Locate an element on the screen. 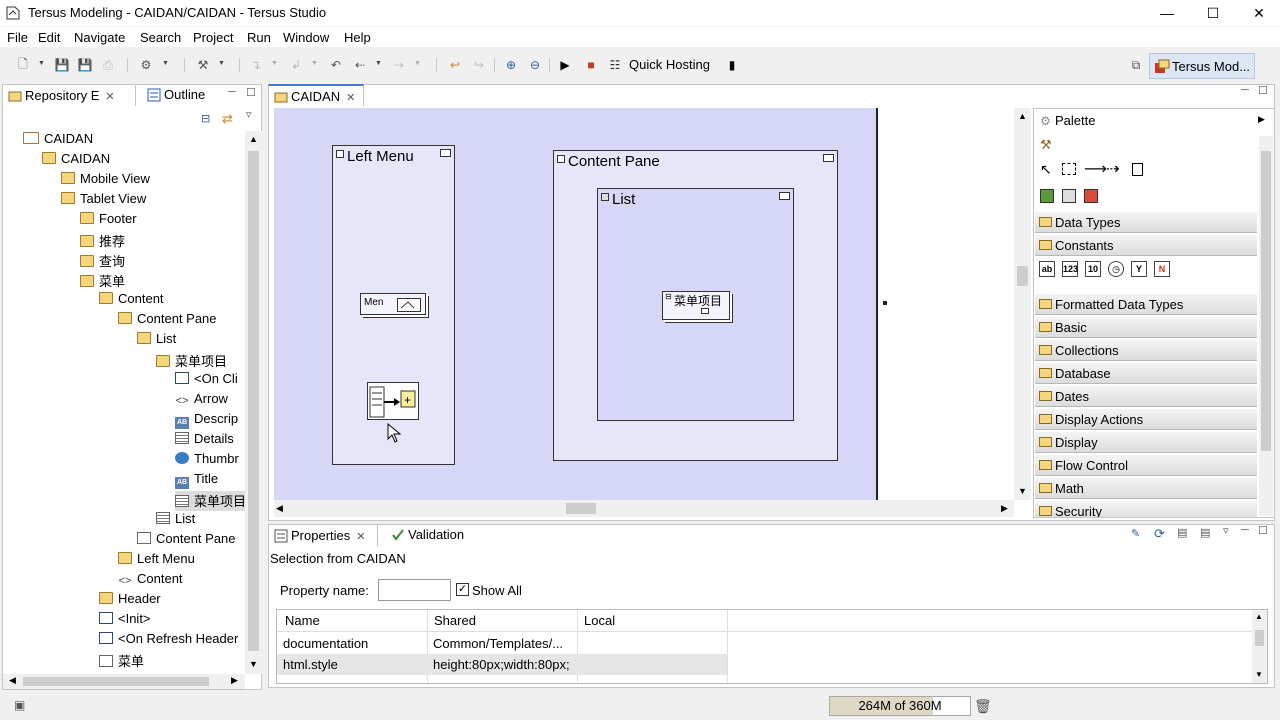  stop-icon: ■ is located at coordinates (591, 65).